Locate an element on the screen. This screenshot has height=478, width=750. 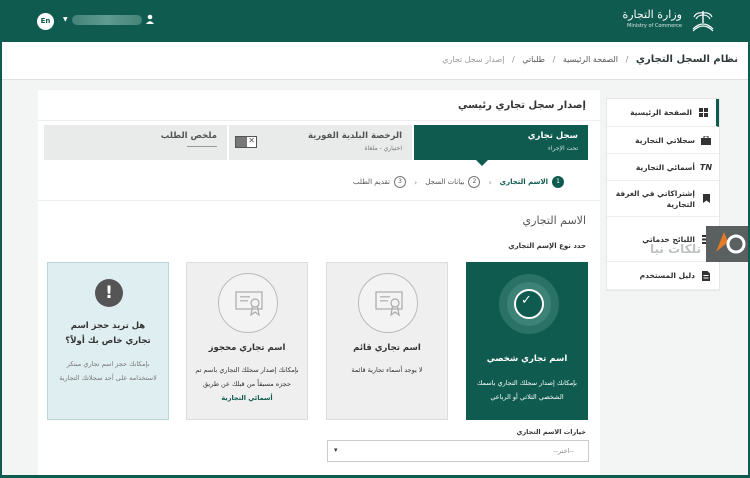
stage-title: الرخصة البلدية الفورية is located at coordinates (354, 136).